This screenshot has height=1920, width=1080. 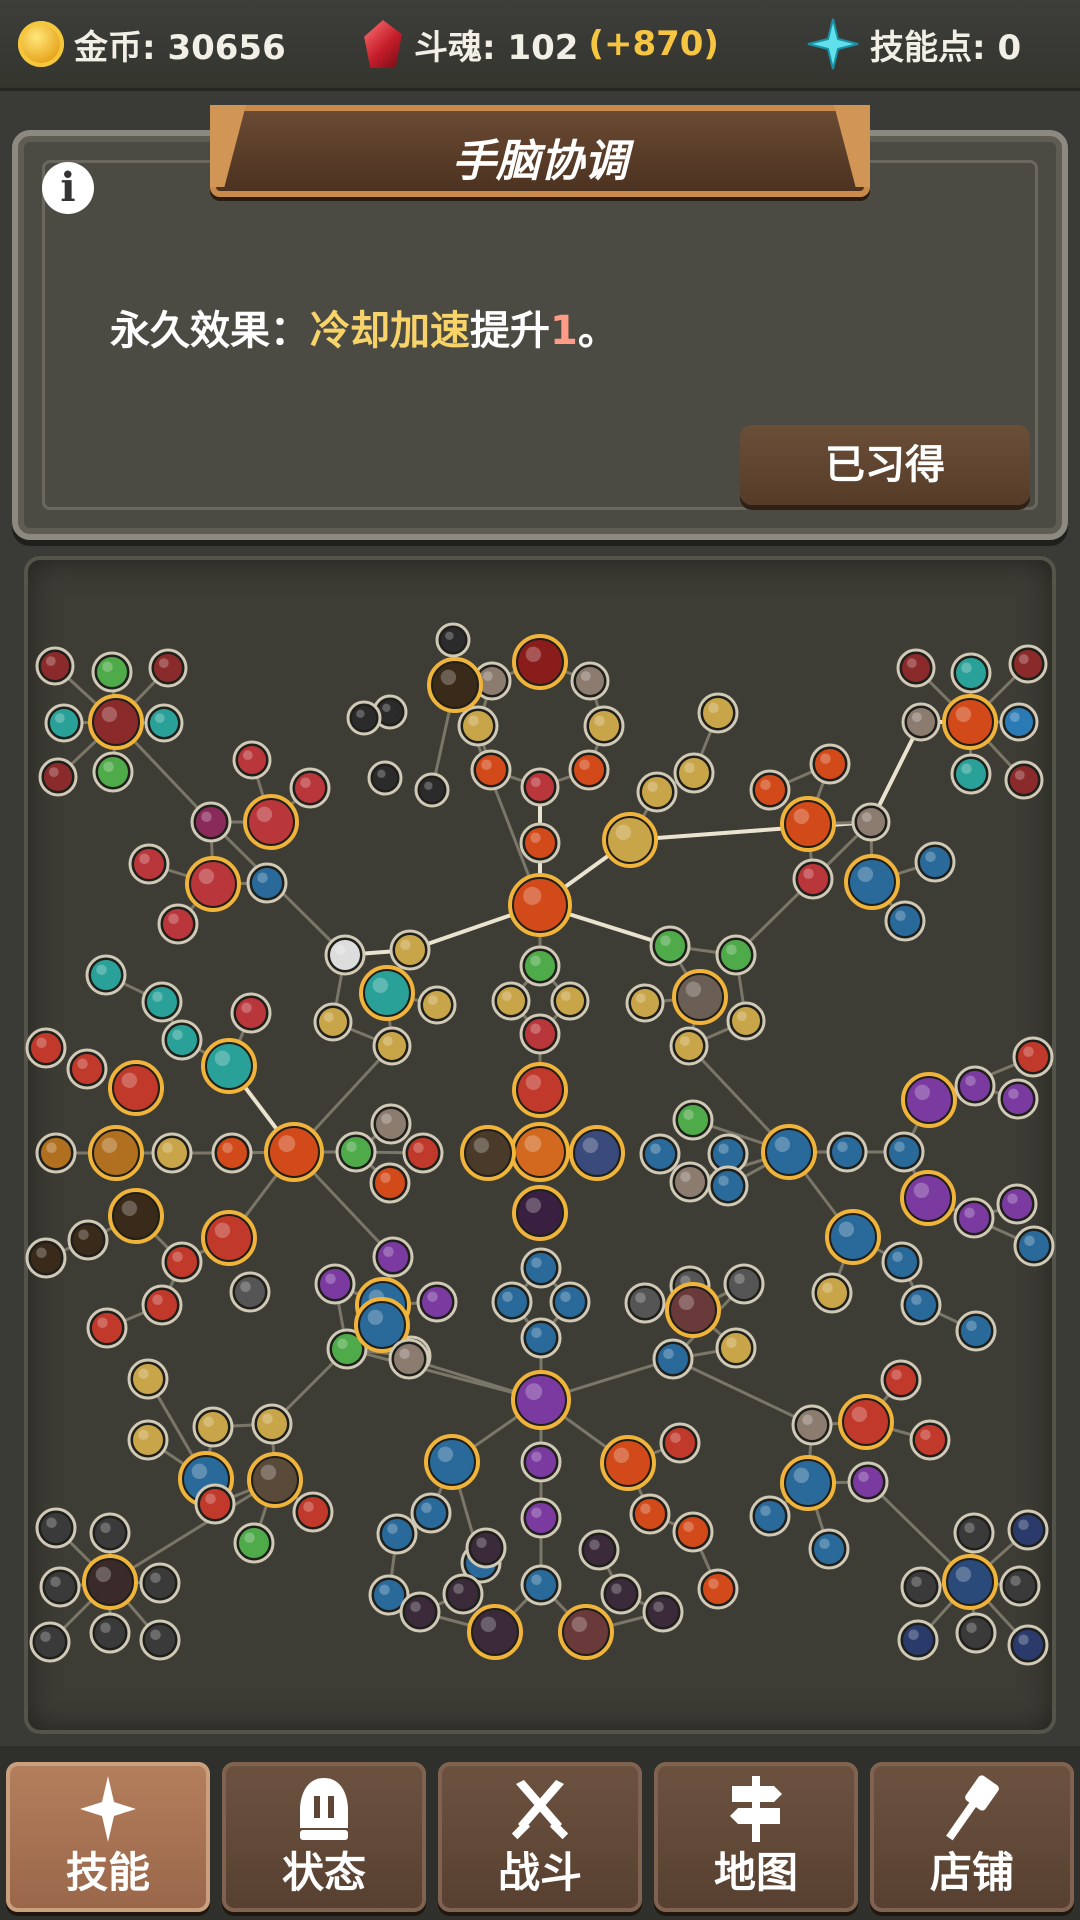 I want to click on nav-map-button: 地图, so click(x=756, y=1837).